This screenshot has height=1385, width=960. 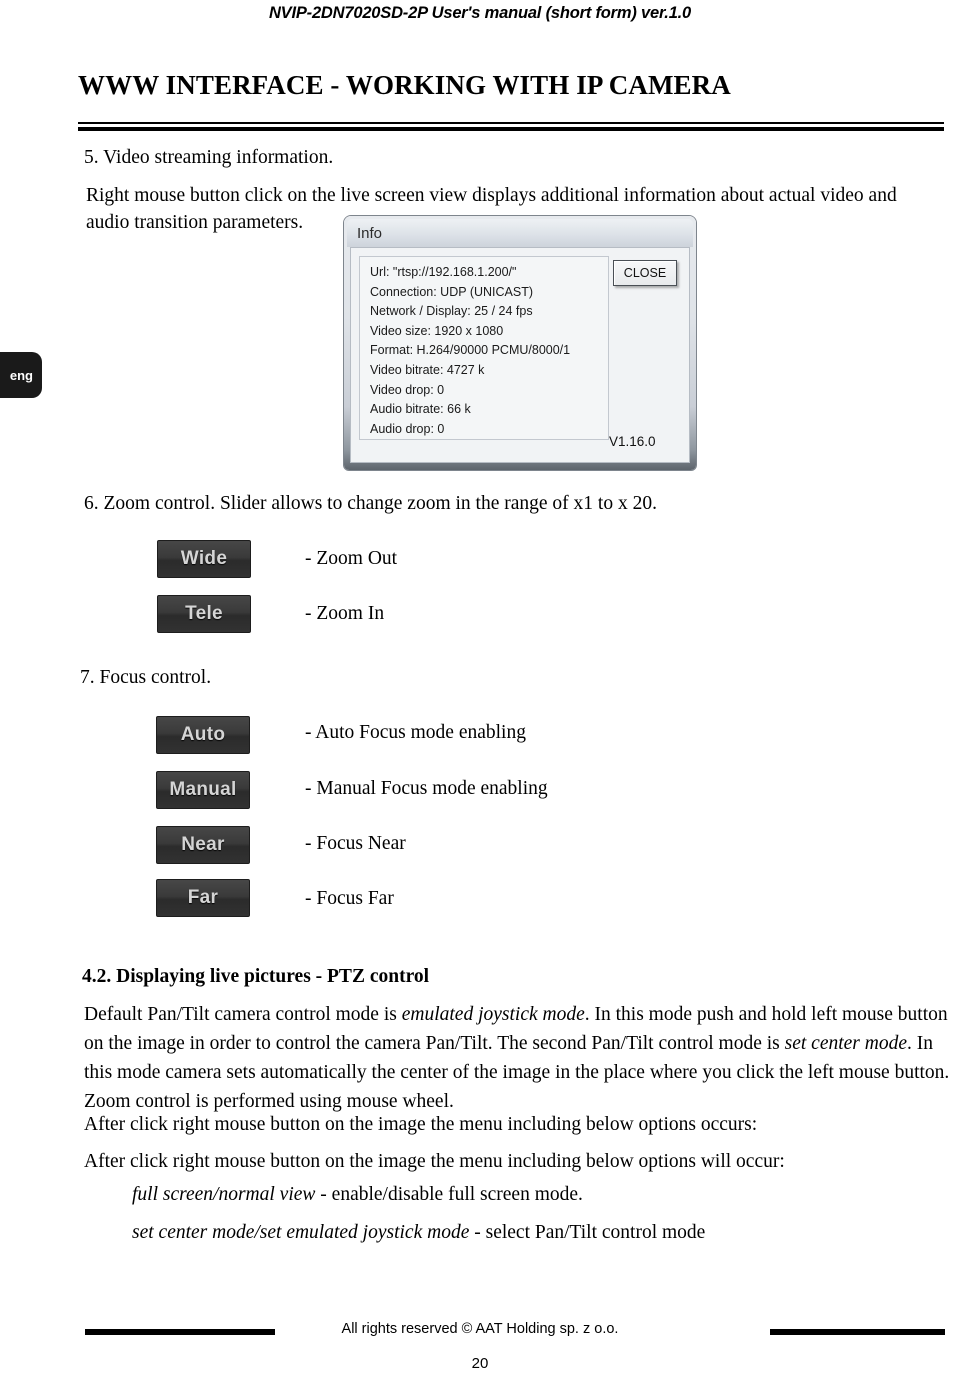 I want to click on ptz-para1-a: Default Pan/Tilt camera control mode is, so click(x=243, y=1014).